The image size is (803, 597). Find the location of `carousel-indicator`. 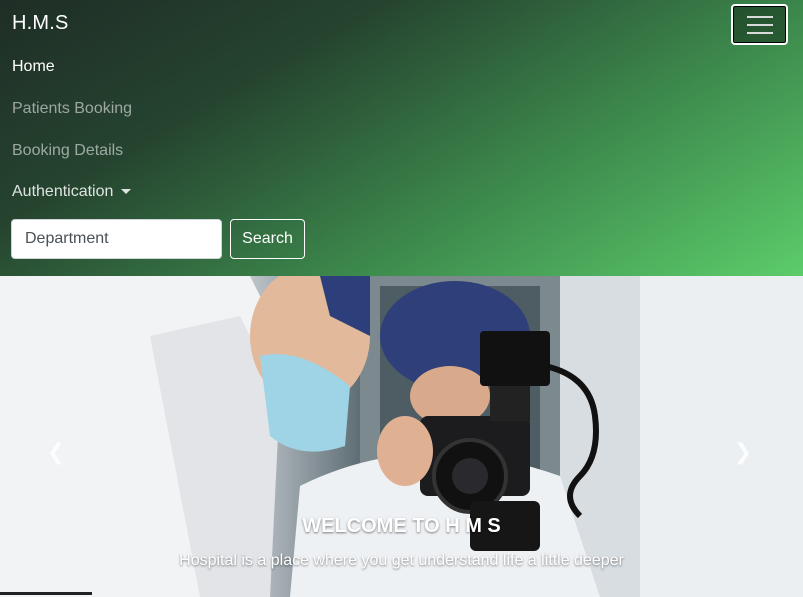

carousel-indicator is located at coordinates (46, 593).